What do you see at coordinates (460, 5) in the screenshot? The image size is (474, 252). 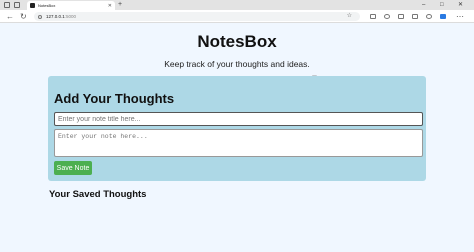 I see `close-window-icon: ✕` at bounding box center [460, 5].